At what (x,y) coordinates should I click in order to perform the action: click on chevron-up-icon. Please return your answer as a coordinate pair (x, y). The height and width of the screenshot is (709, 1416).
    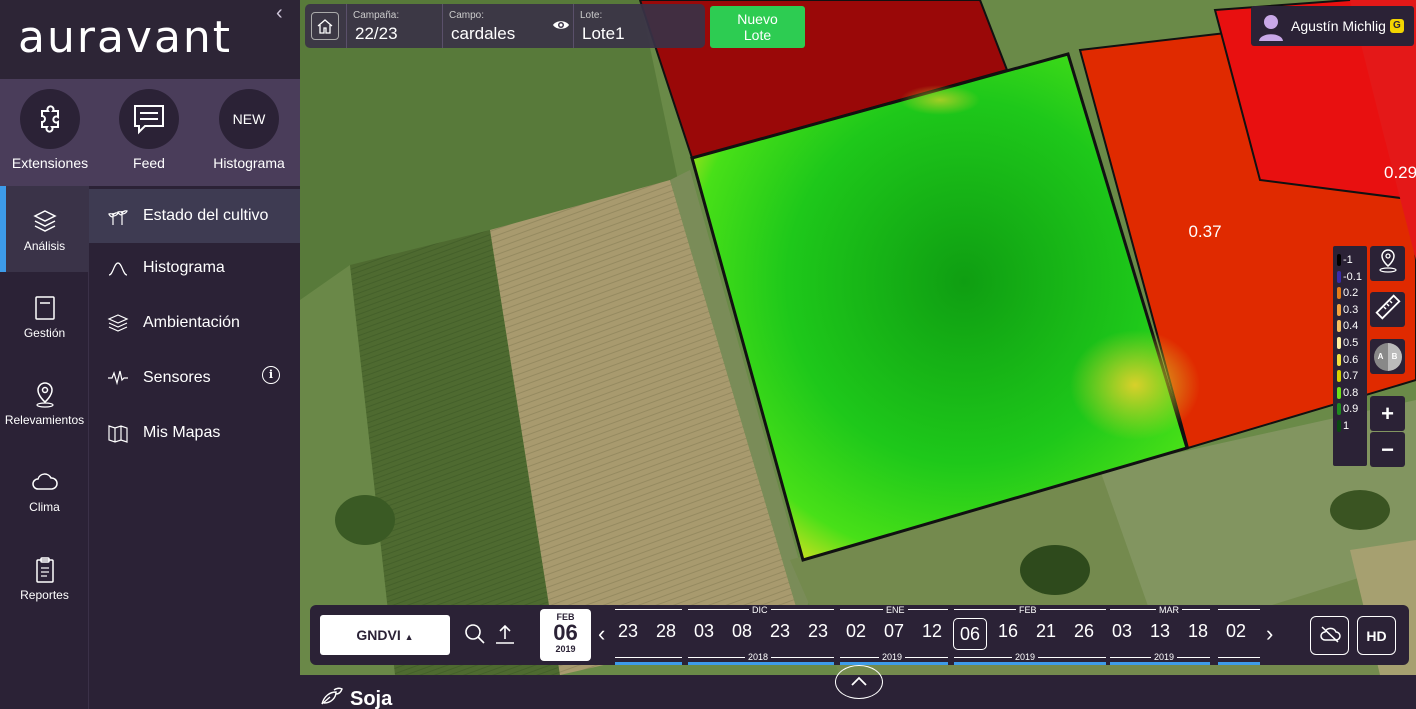
    Looking at the image, I should click on (859, 682).